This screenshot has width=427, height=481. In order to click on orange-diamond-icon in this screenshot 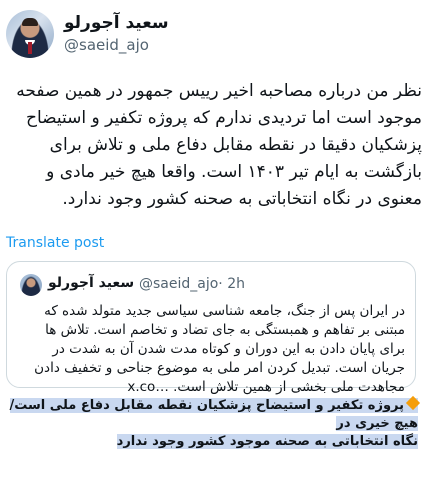, I will do `click(413, 403)`.